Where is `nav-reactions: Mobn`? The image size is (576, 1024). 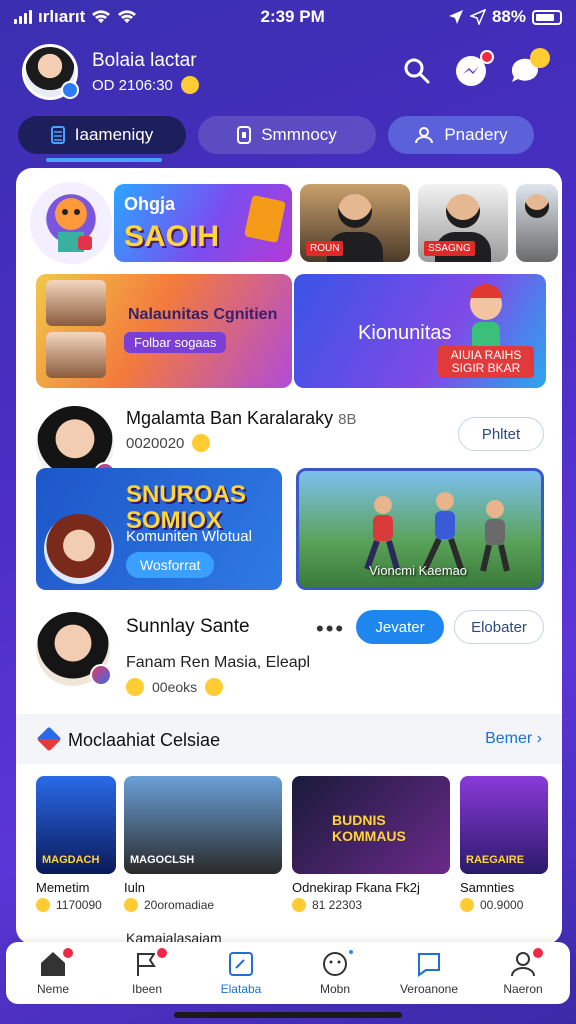
nav-reactions: Mobn is located at coordinates (335, 972).